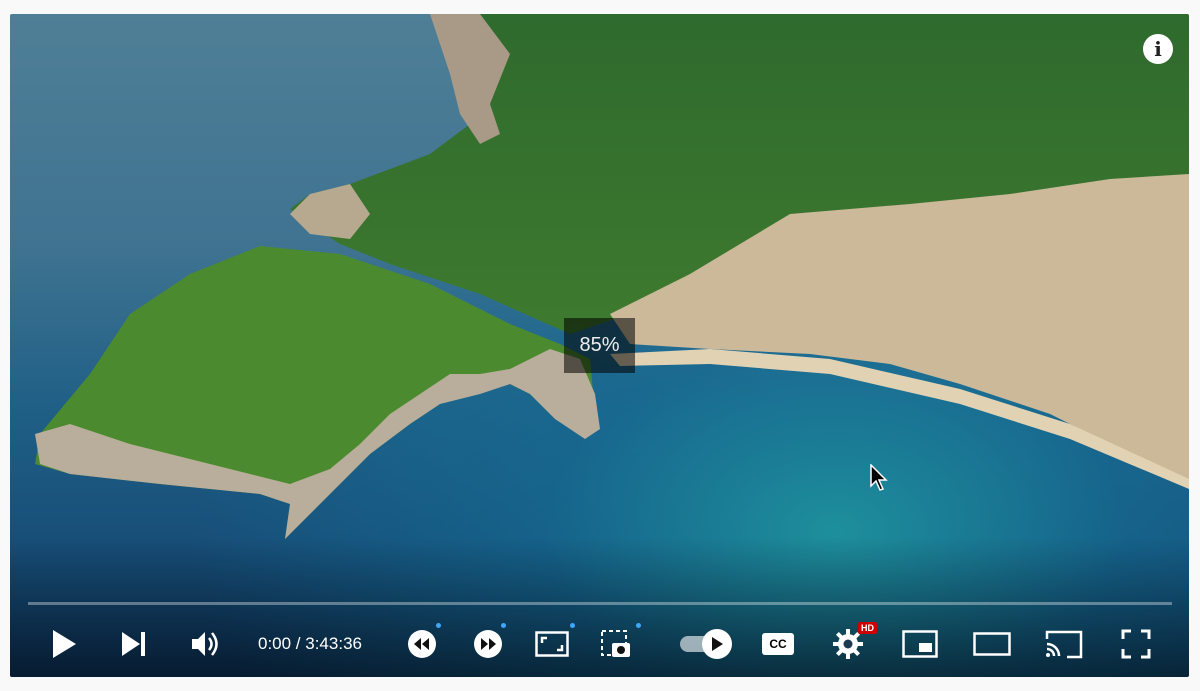  I want to click on info-button: i, so click(1158, 49).